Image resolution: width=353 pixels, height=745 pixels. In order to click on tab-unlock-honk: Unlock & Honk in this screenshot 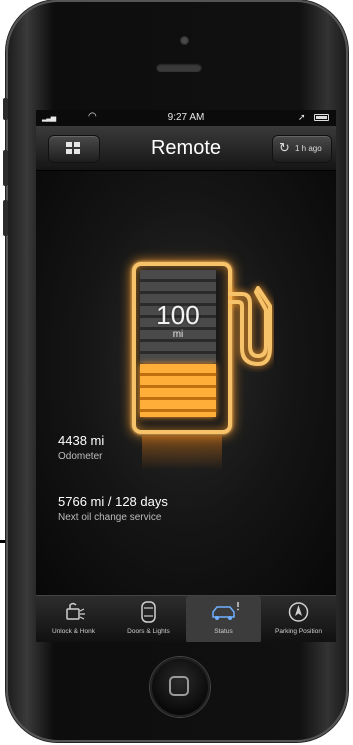, I will do `click(73, 619)`.